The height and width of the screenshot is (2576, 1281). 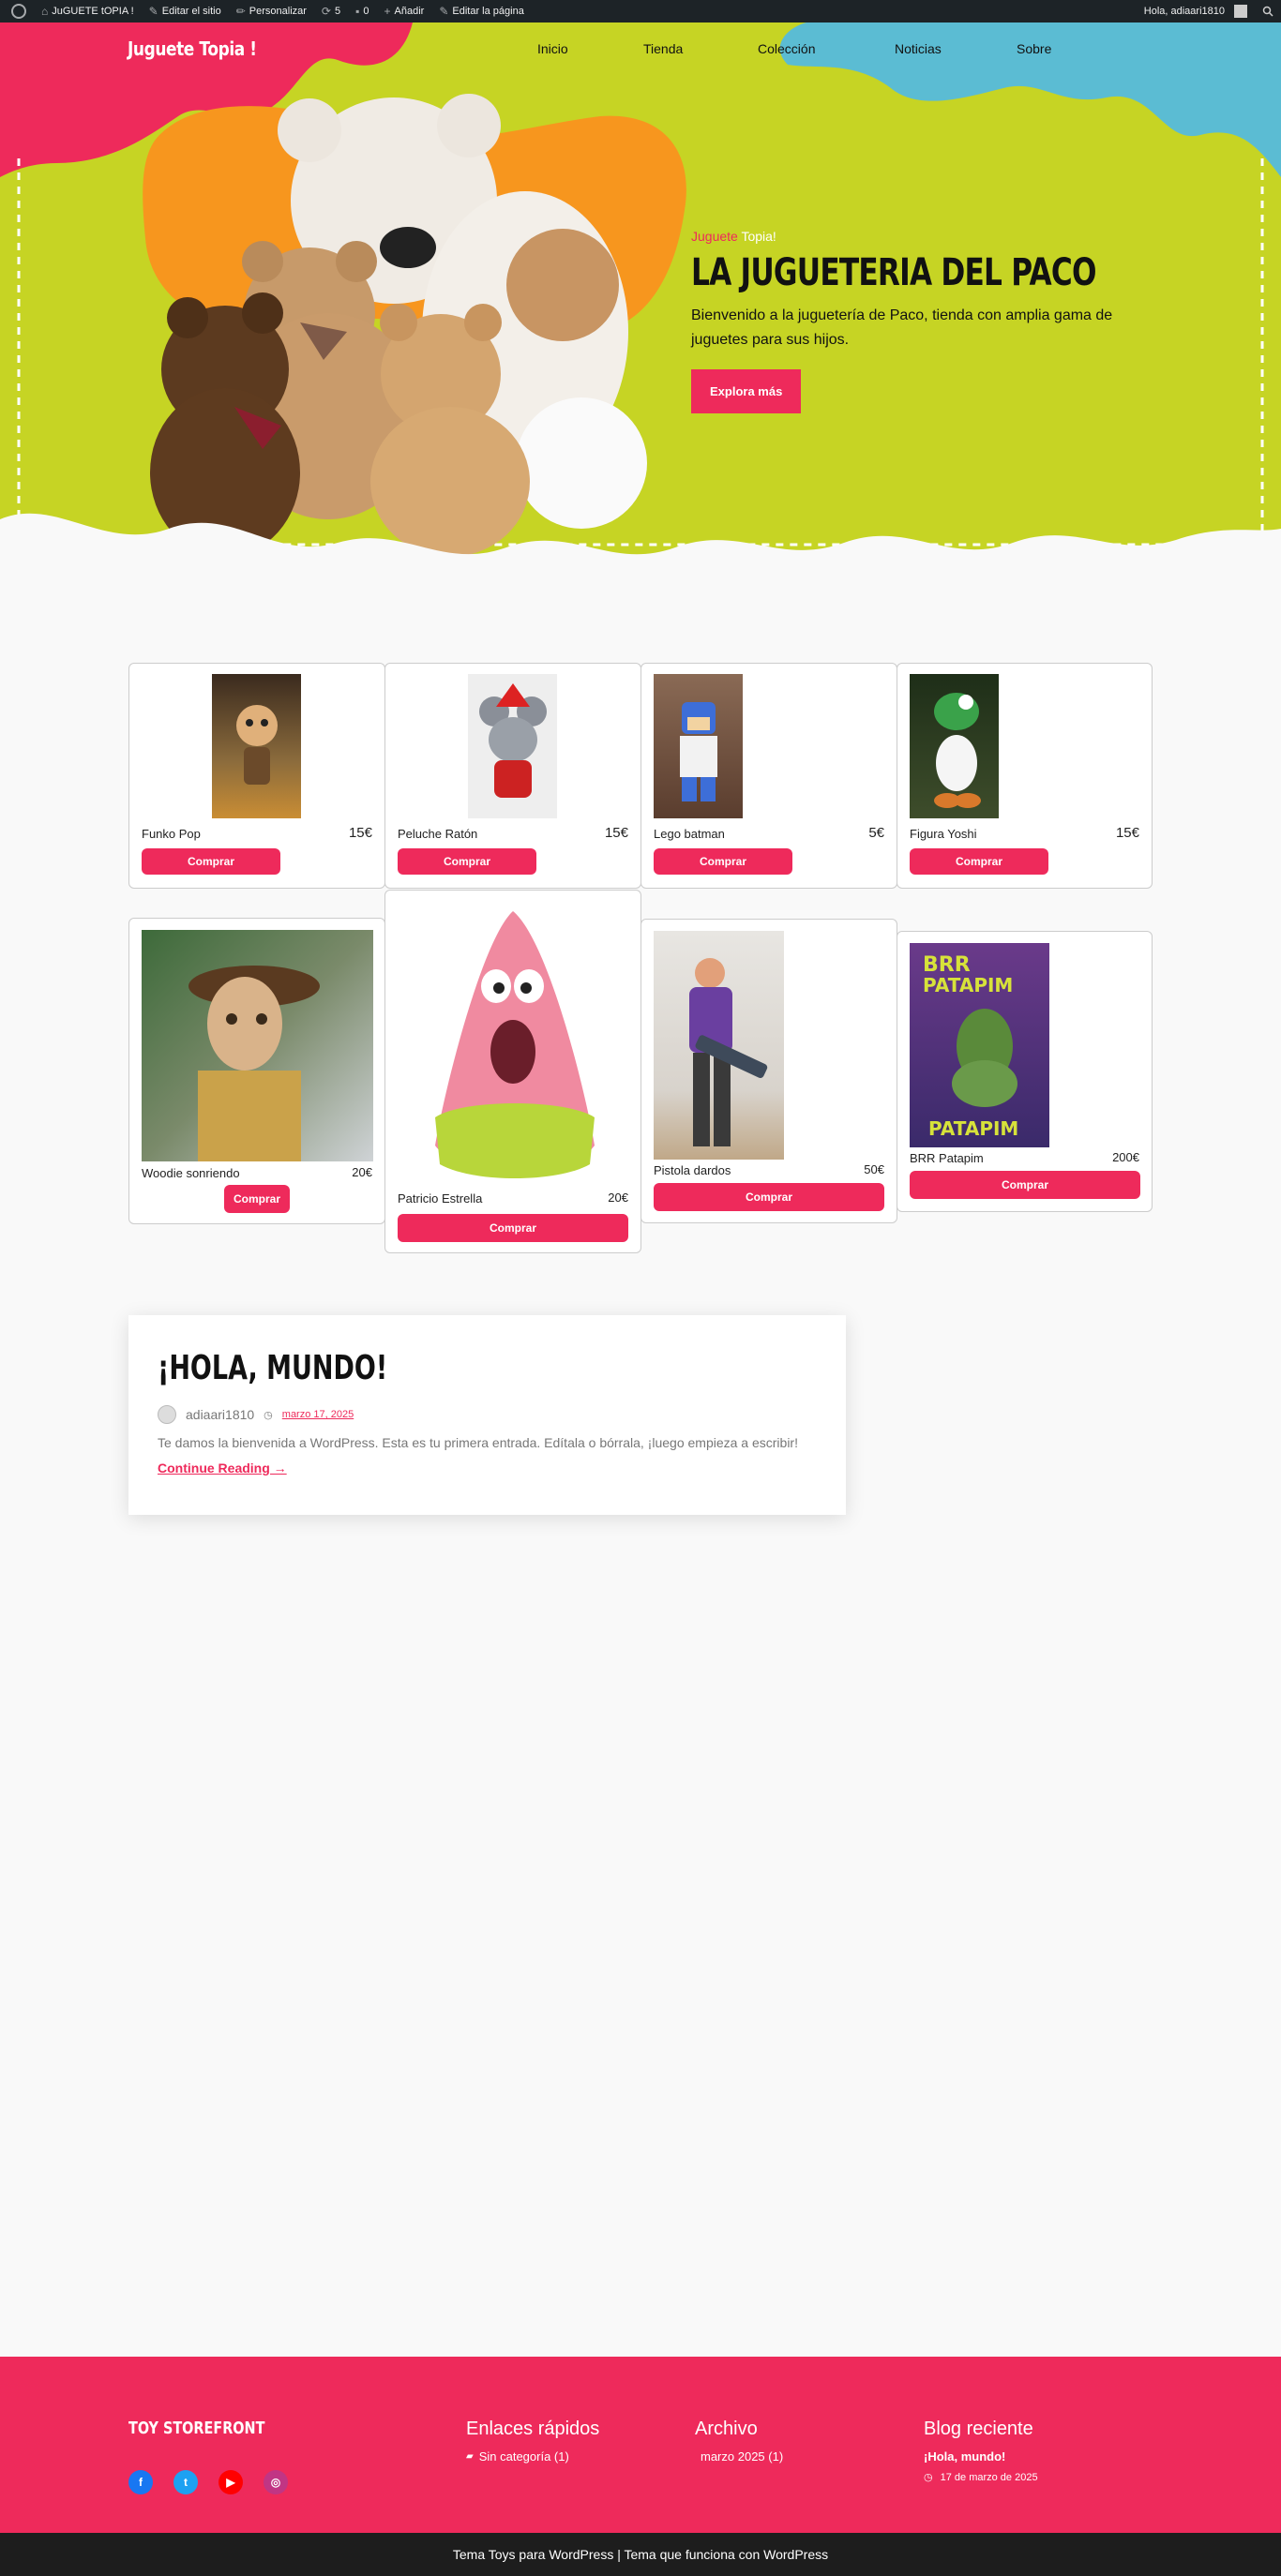 What do you see at coordinates (954, 746) in the screenshot?
I see `figura-yoshi-image` at bounding box center [954, 746].